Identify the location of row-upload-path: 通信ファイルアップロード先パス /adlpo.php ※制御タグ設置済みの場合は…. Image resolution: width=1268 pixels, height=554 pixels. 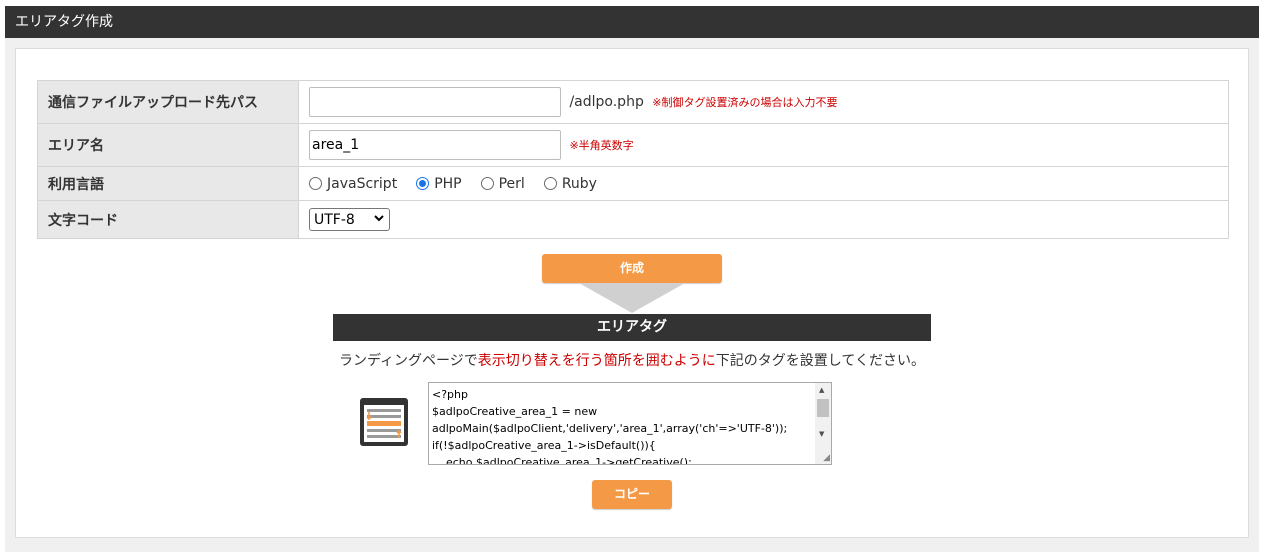
(633, 102).